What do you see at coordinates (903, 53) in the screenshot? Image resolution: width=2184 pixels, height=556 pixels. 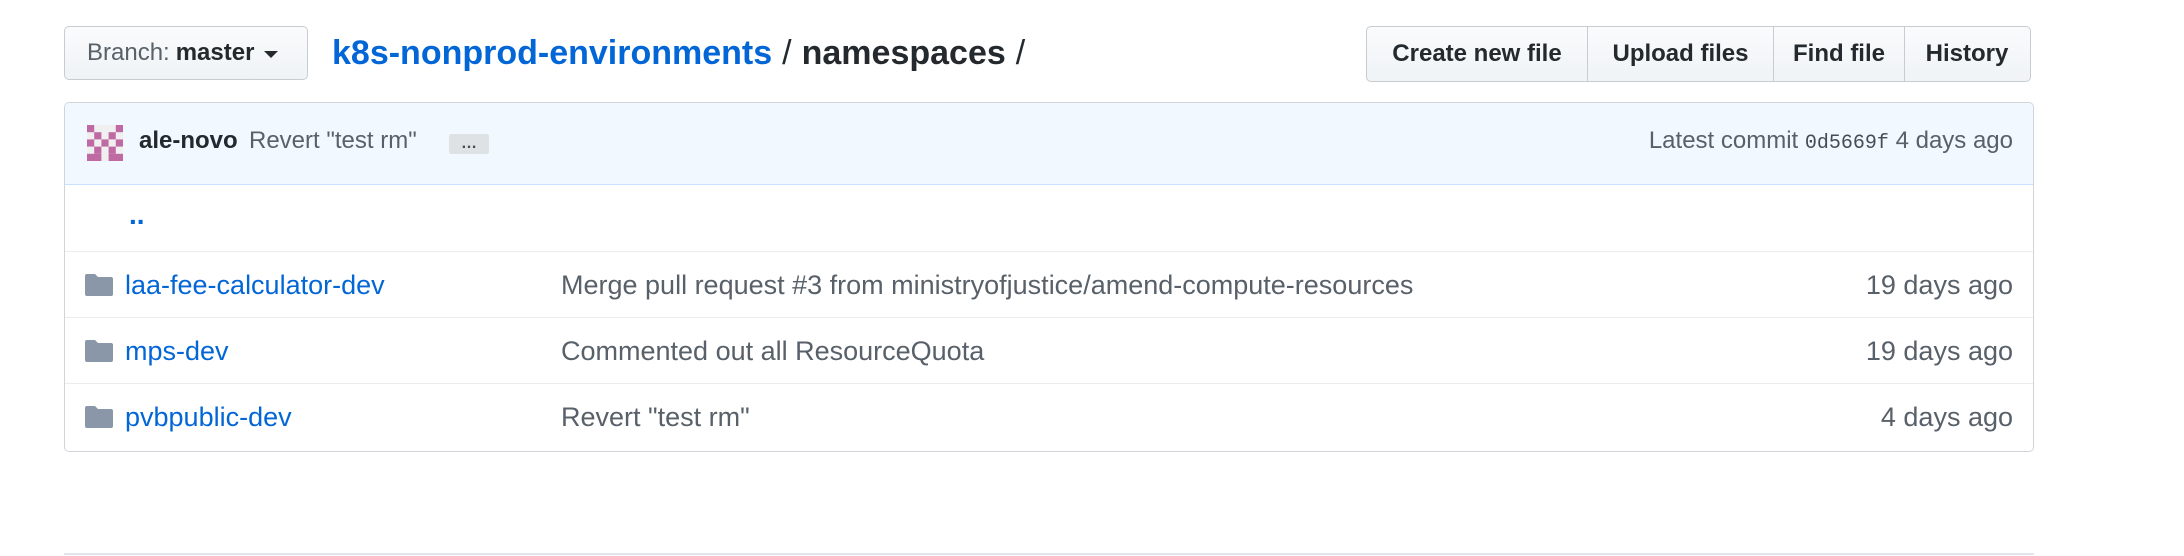 I see `breadcrumb-current: namespaces` at bounding box center [903, 53].